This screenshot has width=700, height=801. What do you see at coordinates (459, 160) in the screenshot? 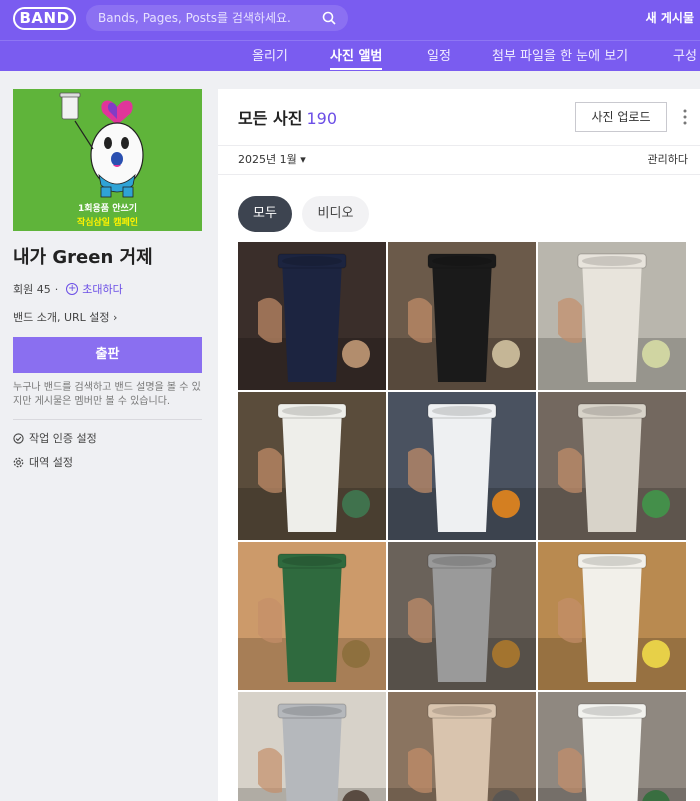
I see `filter-bar: 2025년 1월 ▾ 관리하다` at bounding box center [459, 160].